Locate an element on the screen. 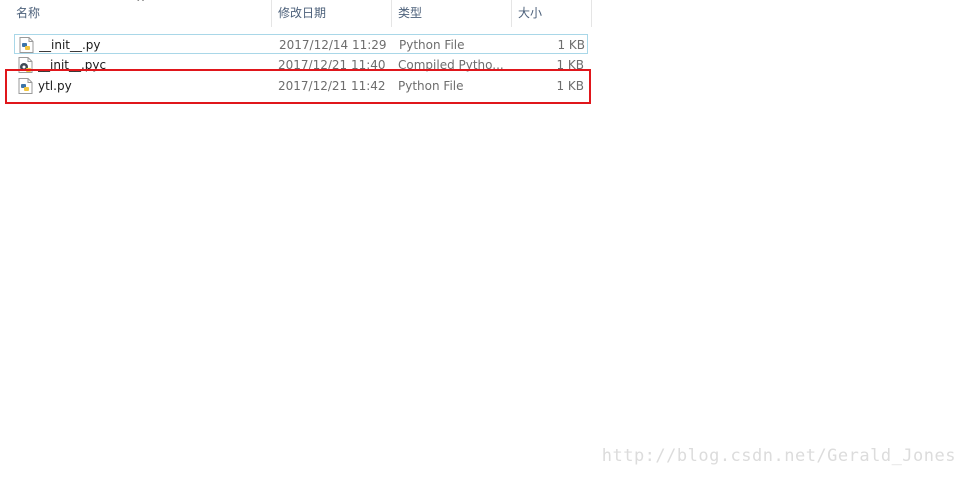  highlight-annotation-box is located at coordinates (298, 86).